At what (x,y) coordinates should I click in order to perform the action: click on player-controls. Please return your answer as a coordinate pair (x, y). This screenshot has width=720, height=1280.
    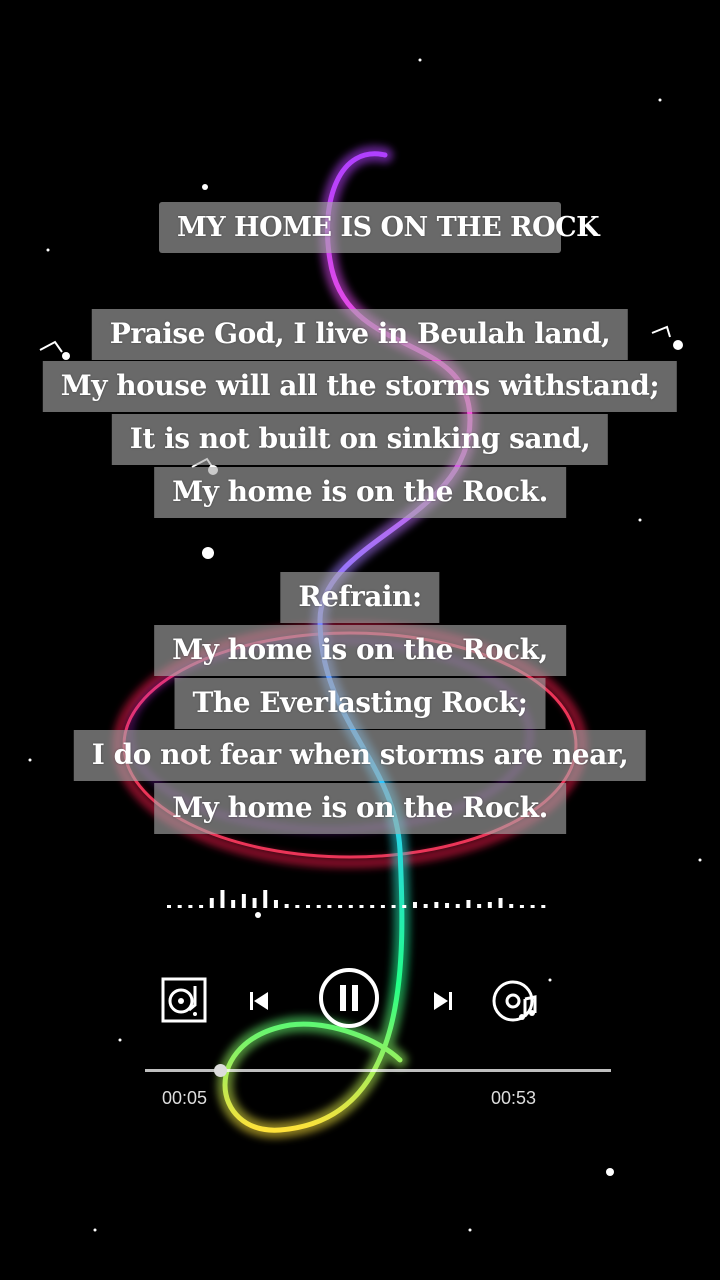
    Looking at the image, I should click on (355, 998).